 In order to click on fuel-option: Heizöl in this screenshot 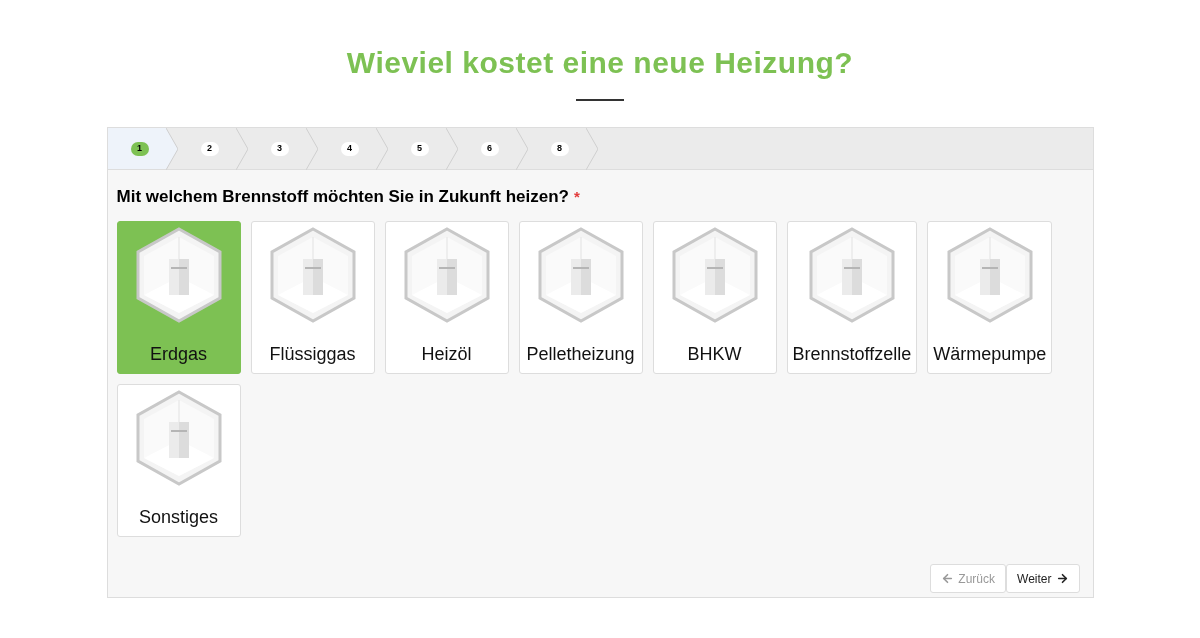, I will do `click(446, 297)`.